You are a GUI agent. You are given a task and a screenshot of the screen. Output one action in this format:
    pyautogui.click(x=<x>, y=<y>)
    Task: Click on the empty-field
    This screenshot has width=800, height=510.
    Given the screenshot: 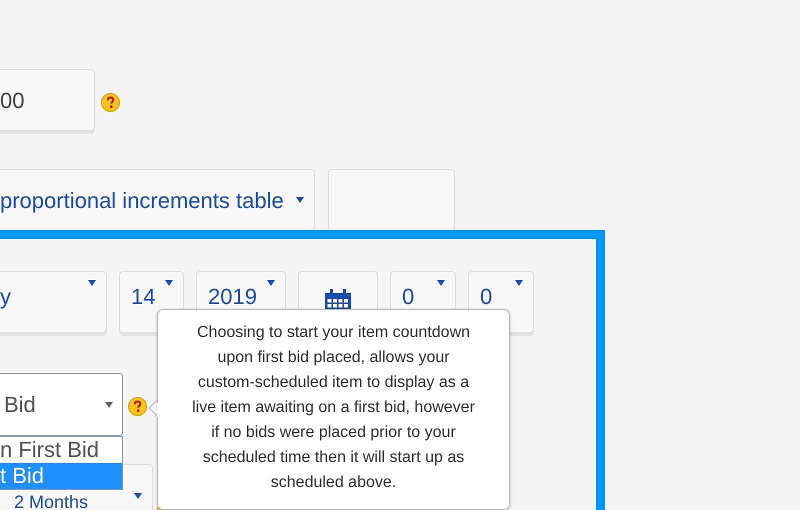 What is the action you would take?
    pyautogui.click(x=391, y=200)
    